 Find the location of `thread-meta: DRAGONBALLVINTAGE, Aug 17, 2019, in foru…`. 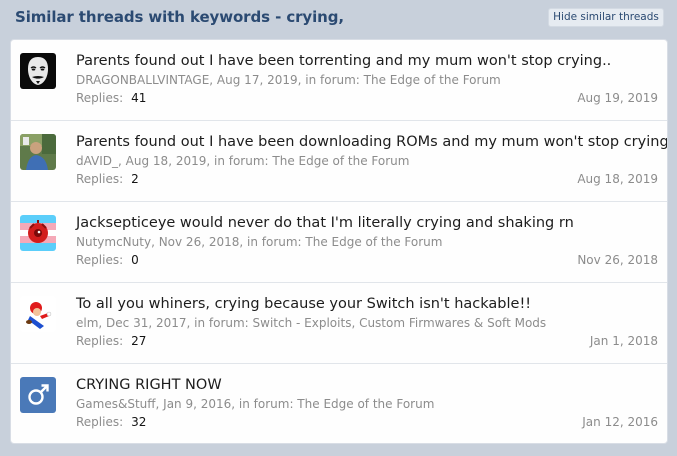

thread-meta: DRAGONBALLVINTAGE, Aug 17, 2019, in foru… is located at coordinates (288, 80).